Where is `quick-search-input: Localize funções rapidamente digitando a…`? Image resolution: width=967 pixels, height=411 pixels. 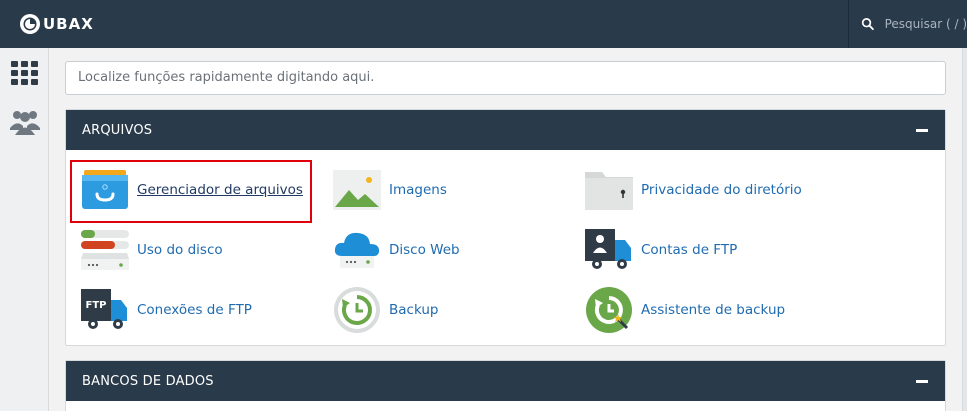 quick-search-input: Localize funções rapidamente digitando a… is located at coordinates (505, 78).